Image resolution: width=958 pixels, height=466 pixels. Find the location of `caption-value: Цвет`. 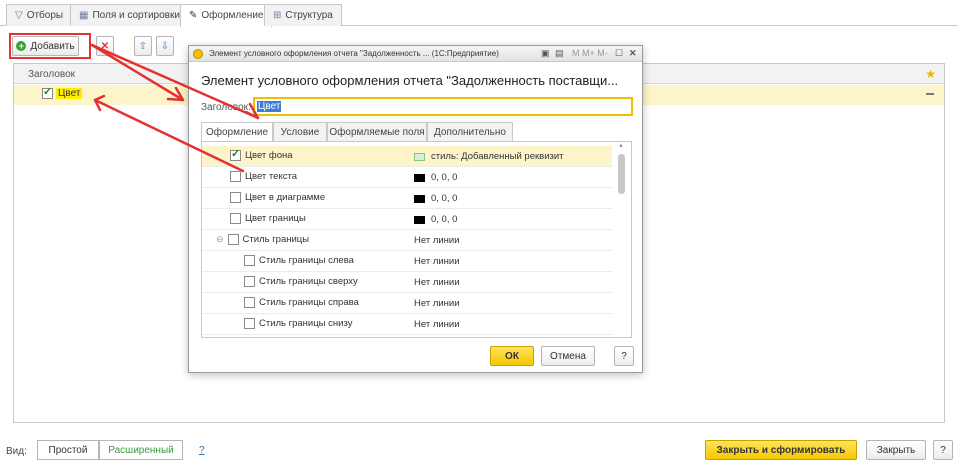

caption-value: Цвет is located at coordinates (269, 106).